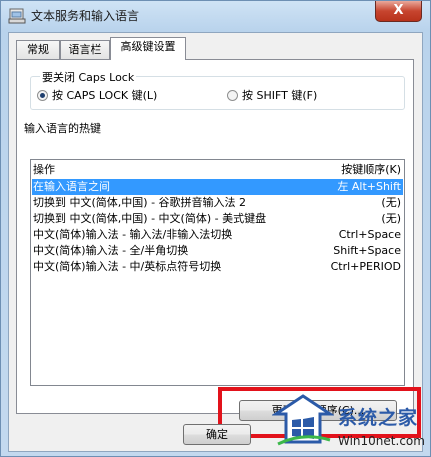  What do you see at coordinates (44, 169) in the screenshot?
I see `column-header-action: 操作` at bounding box center [44, 169].